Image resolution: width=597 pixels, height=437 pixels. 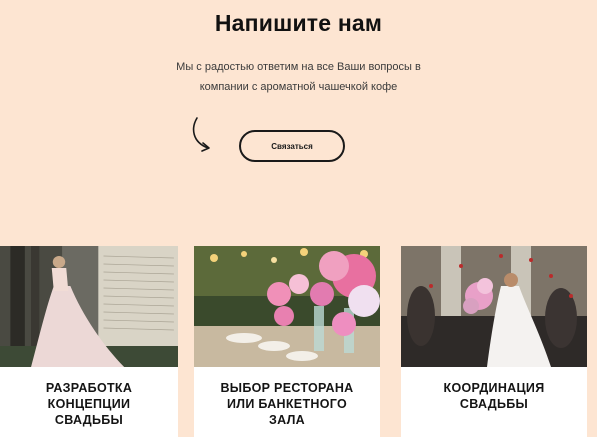 What do you see at coordinates (286, 420) in the screenshot?
I see `service-title-line: ЗАЛА` at bounding box center [286, 420].